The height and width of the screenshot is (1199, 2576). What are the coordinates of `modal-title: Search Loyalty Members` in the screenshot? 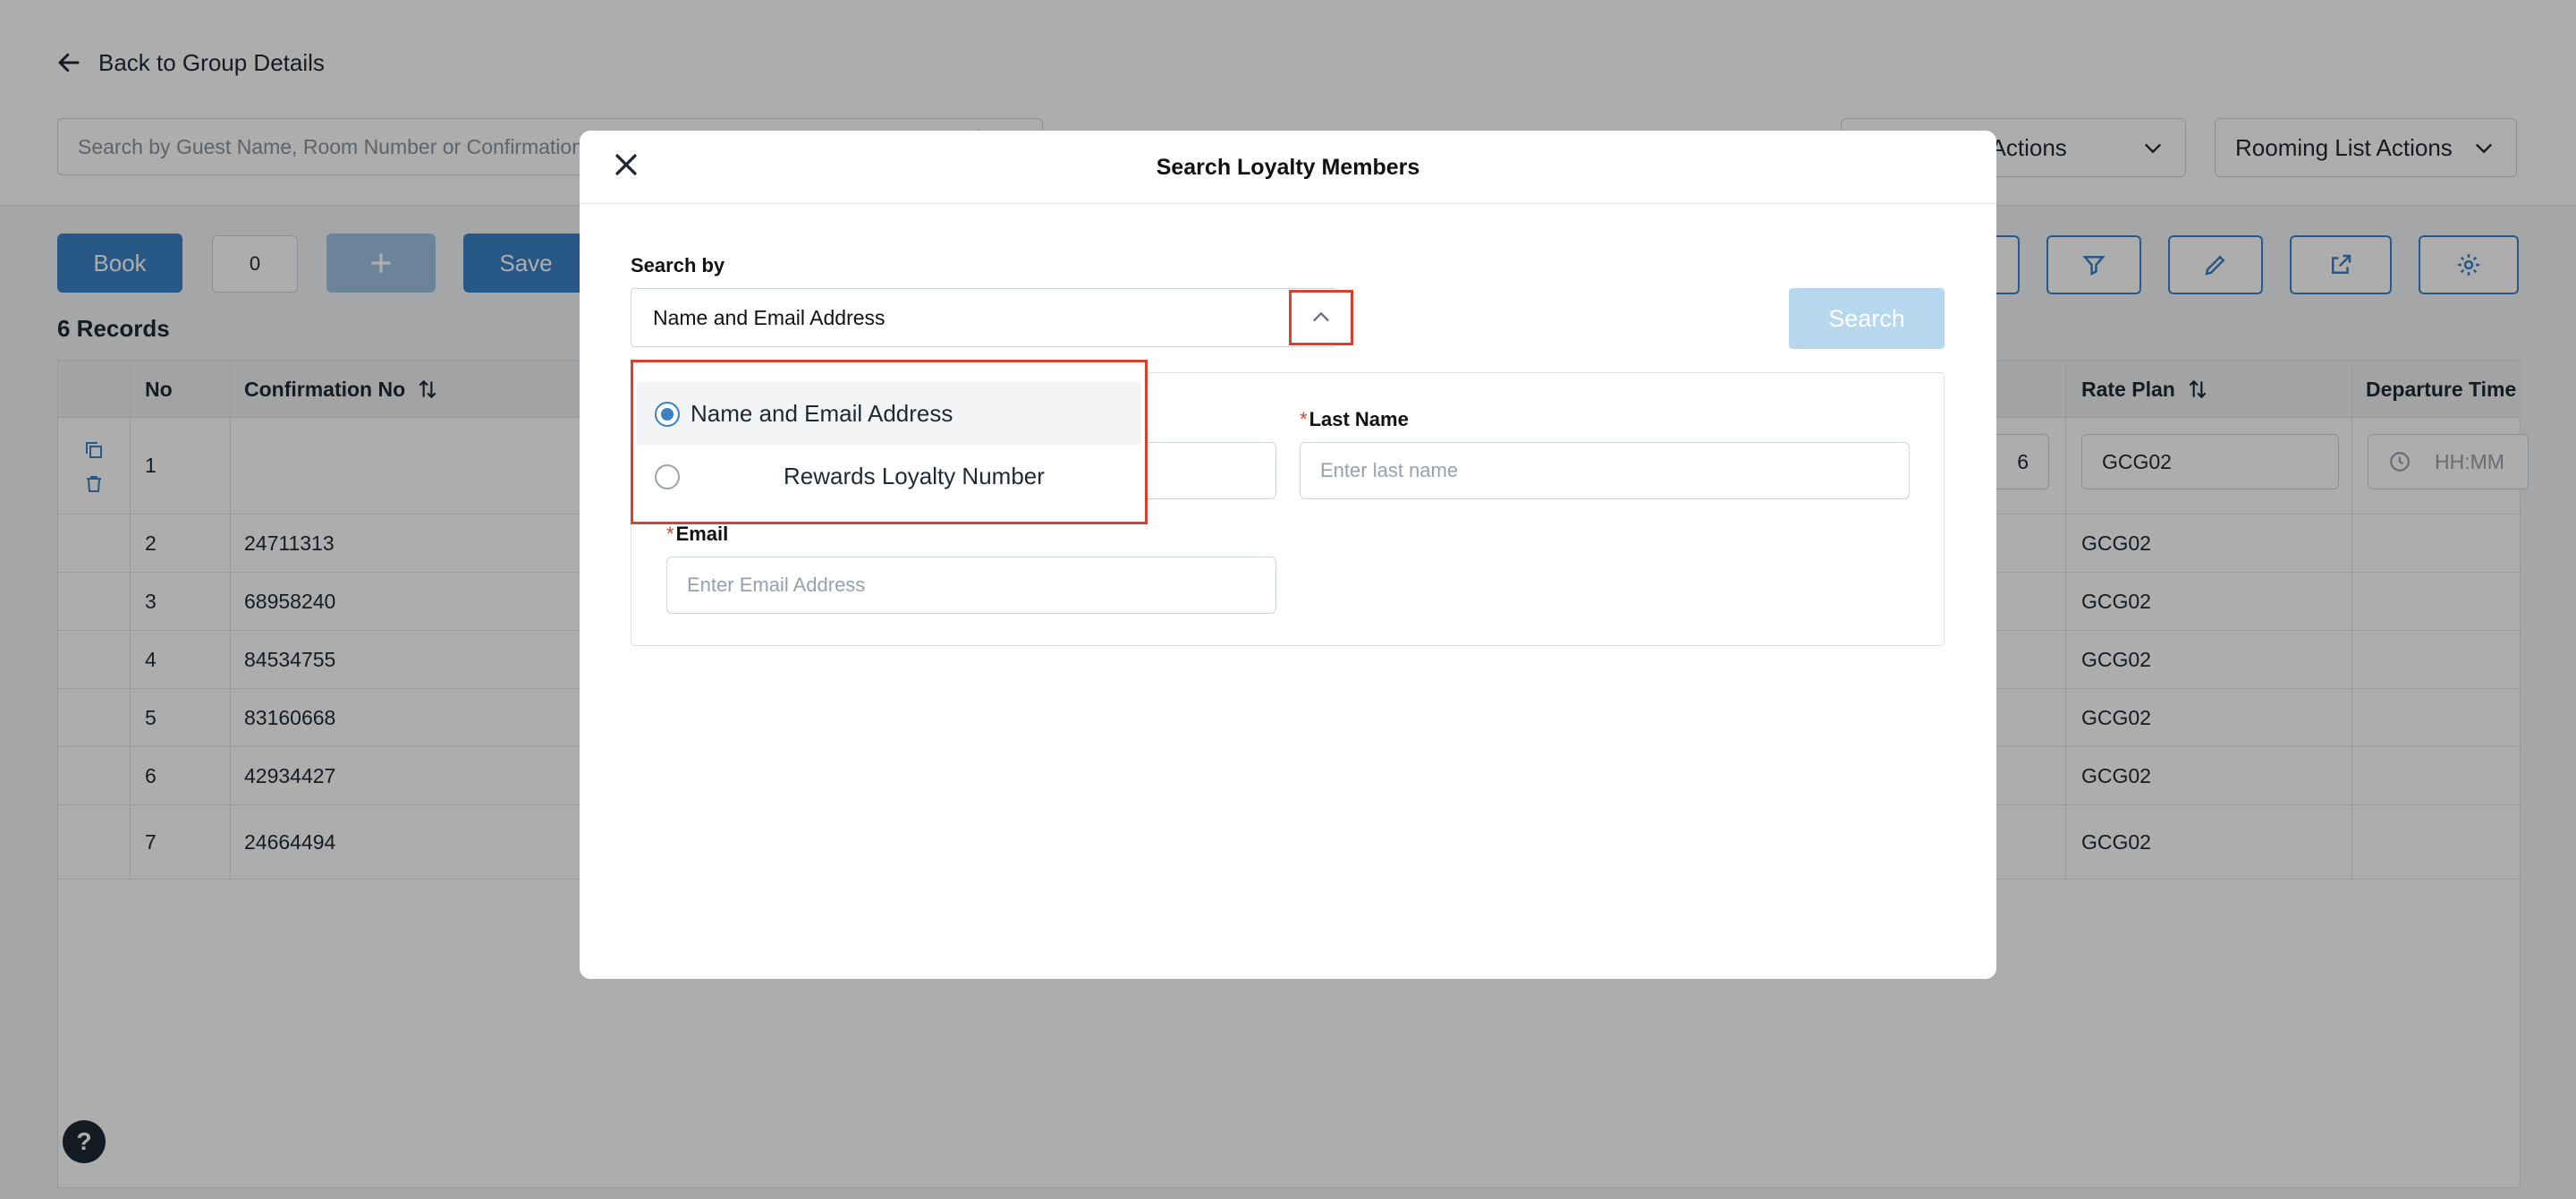 It's located at (1288, 167).